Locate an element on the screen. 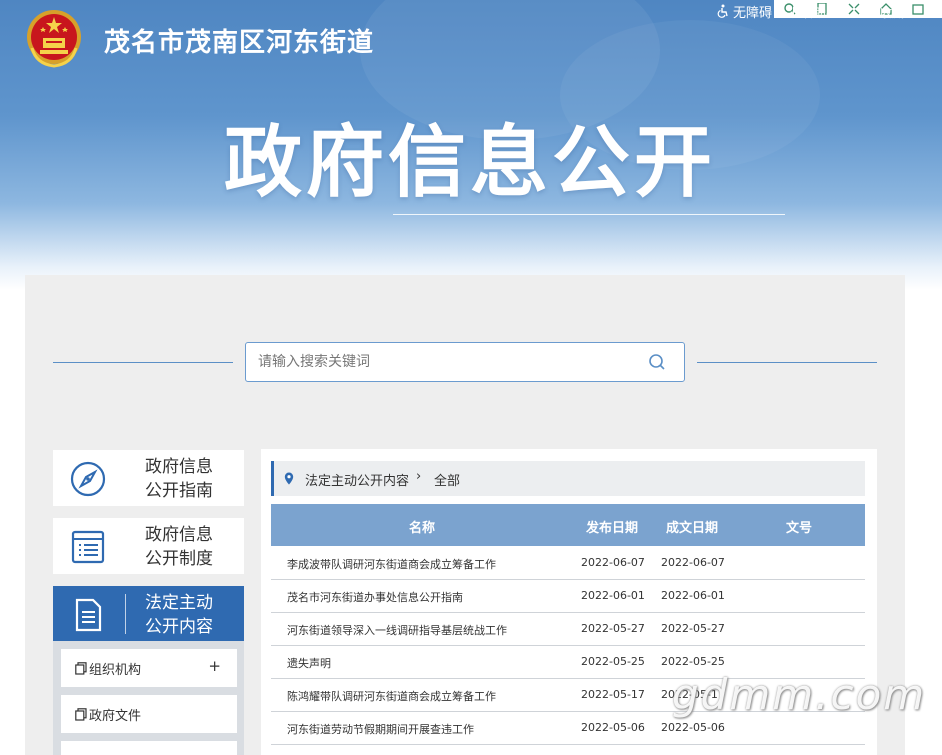 This screenshot has width=942, height=755. breadcrumb: 法定主动公开内容 › 全部 is located at coordinates (568, 478).